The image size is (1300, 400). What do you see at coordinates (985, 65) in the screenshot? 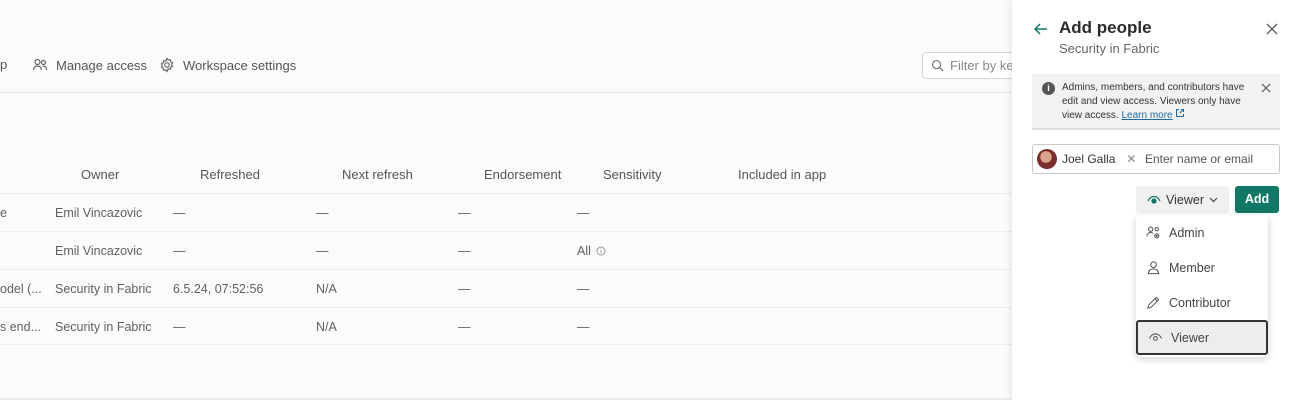
I see `filter-placeholder: Filter by key` at bounding box center [985, 65].